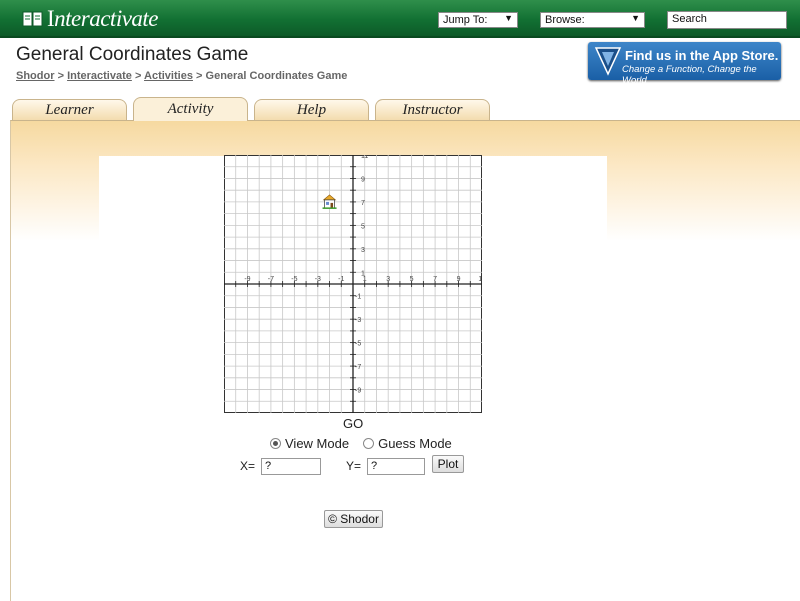 This screenshot has height=601, width=800. What do you see at coordinates (459, 279) in the screenshot?
I see `x-tick-label: 9` at bounding box center [459, 279].